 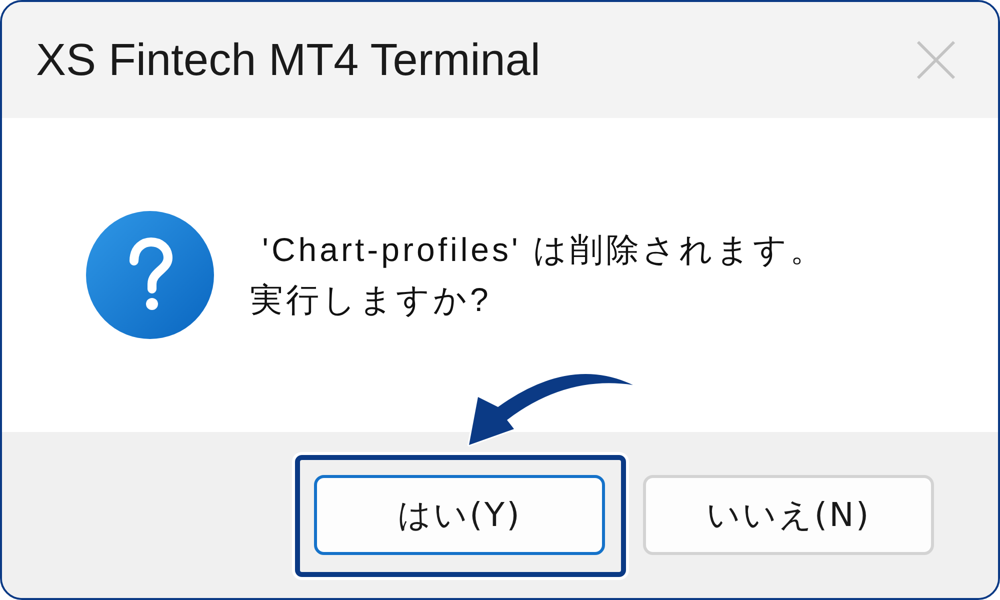 I want to click on close-icon, so click(x=936, y=60).